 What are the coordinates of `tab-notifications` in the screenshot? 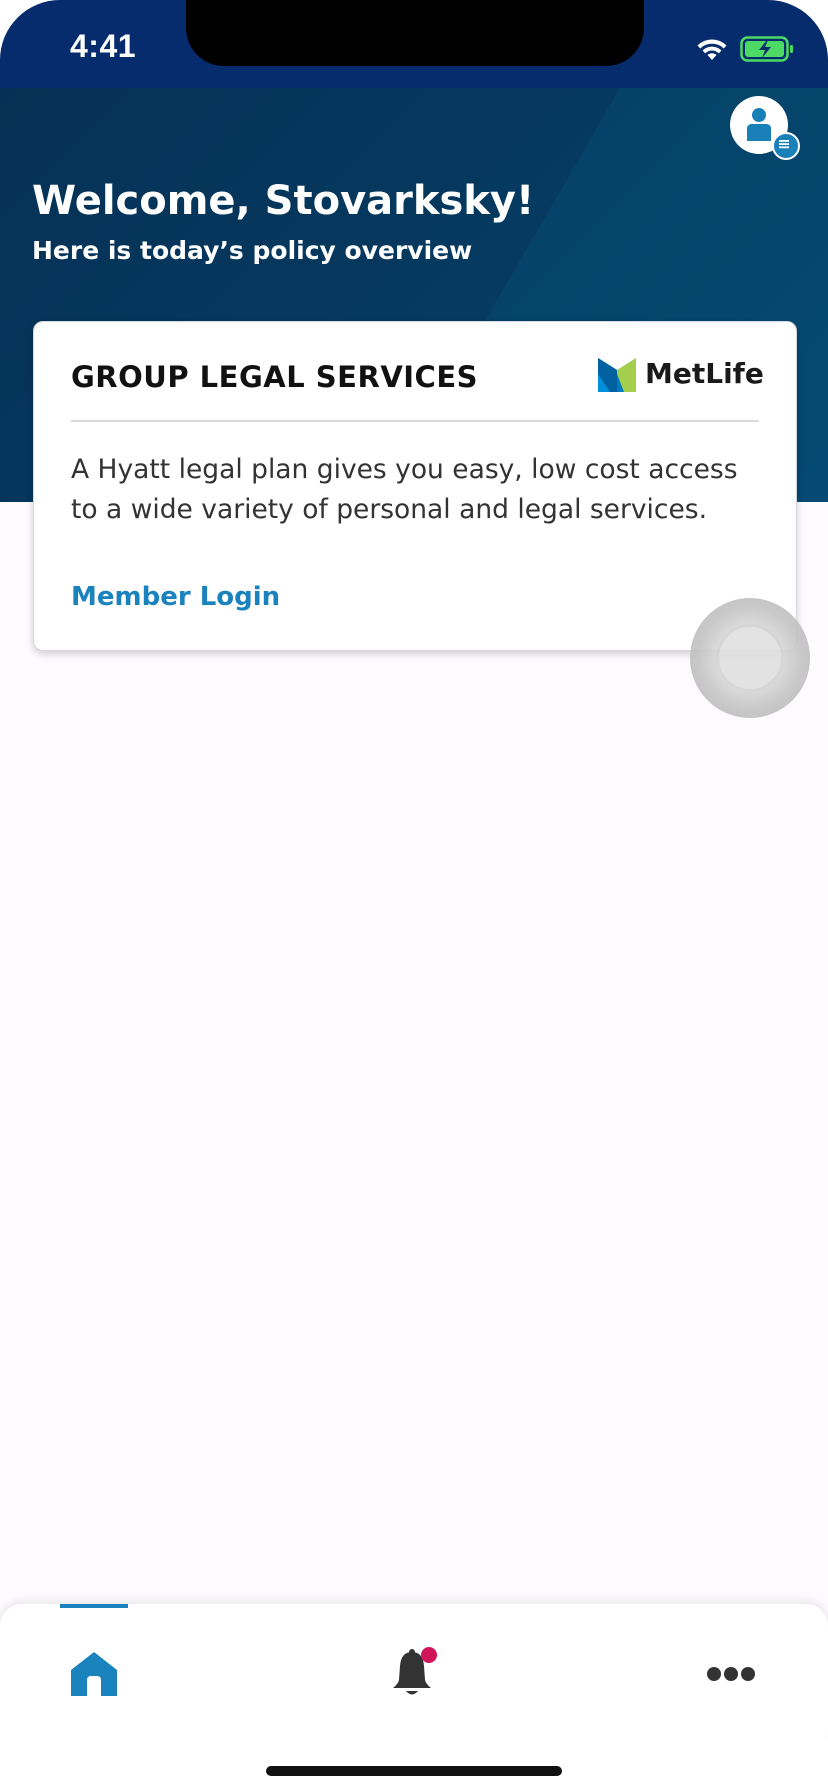 It's located at (412, 1674).